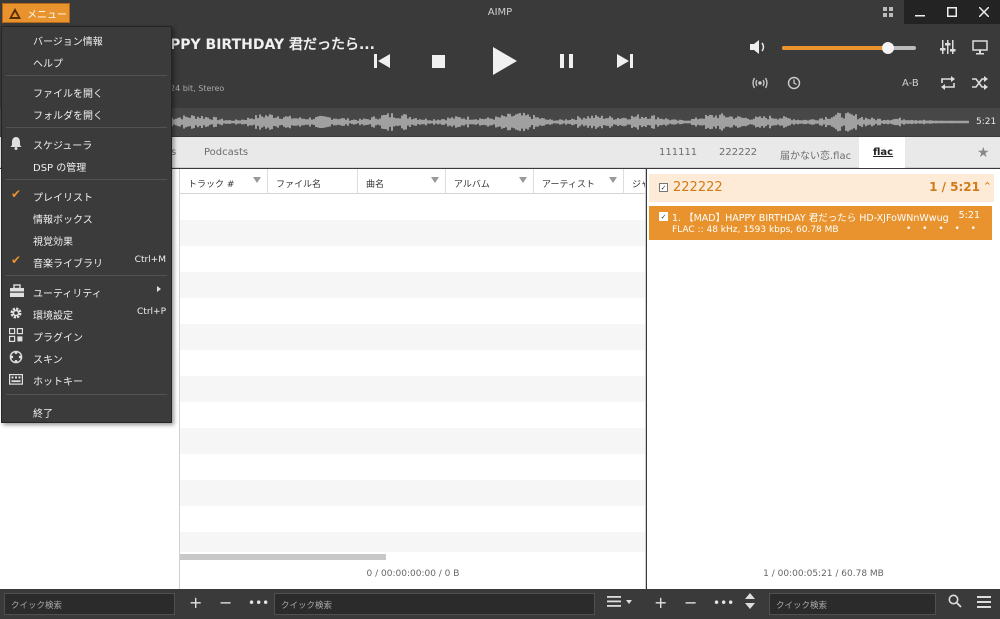  I want to click on menu-item-open-folder: フォルダを開く, so click(86, 113).